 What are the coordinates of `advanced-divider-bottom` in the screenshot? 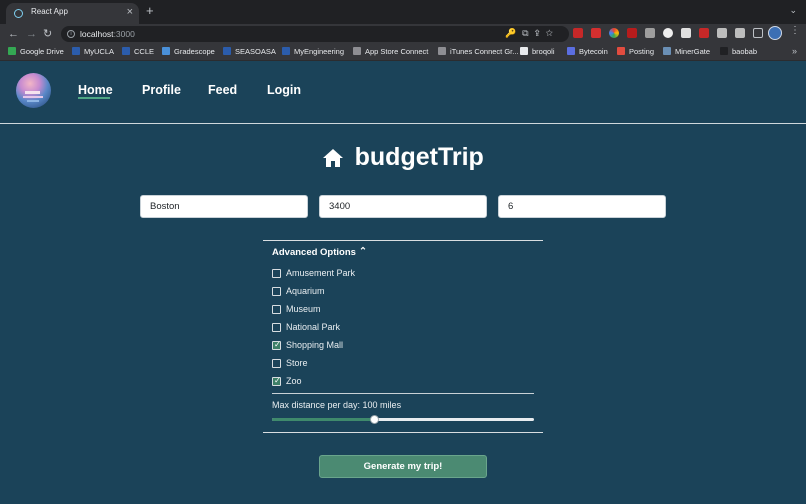 It's located at (403, 432).